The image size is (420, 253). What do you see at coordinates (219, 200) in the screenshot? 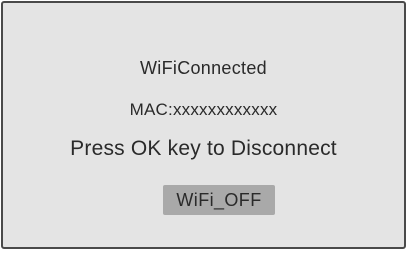
I see `wifi-off-button: WiFi_OFF` at bounding box center [219, 200].